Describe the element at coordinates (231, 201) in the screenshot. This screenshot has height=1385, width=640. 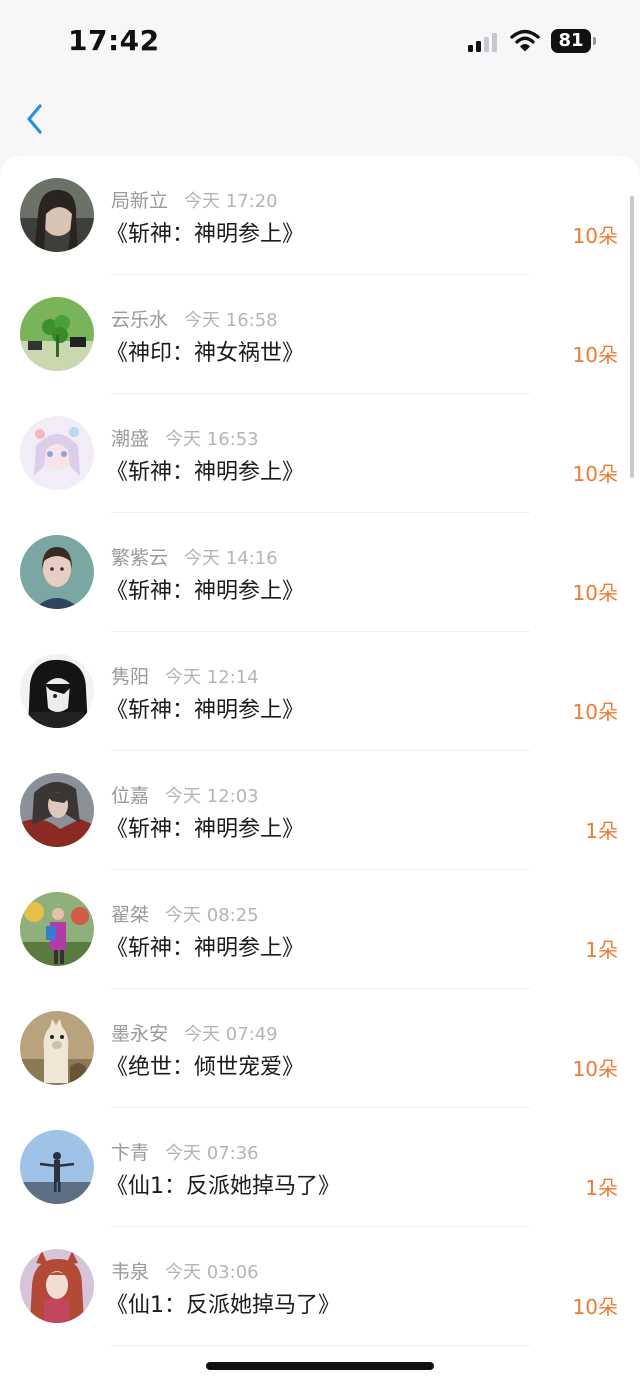
I see `item-time: 今天 17:20` at that location.